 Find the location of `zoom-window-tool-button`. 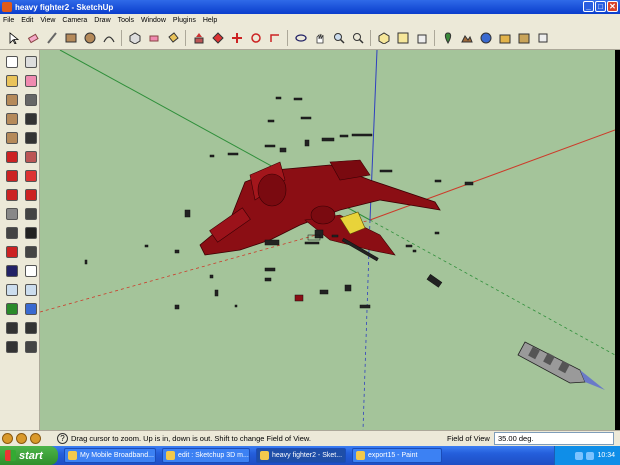

zoom-window-tool-button is located at coordinates (31, 290).